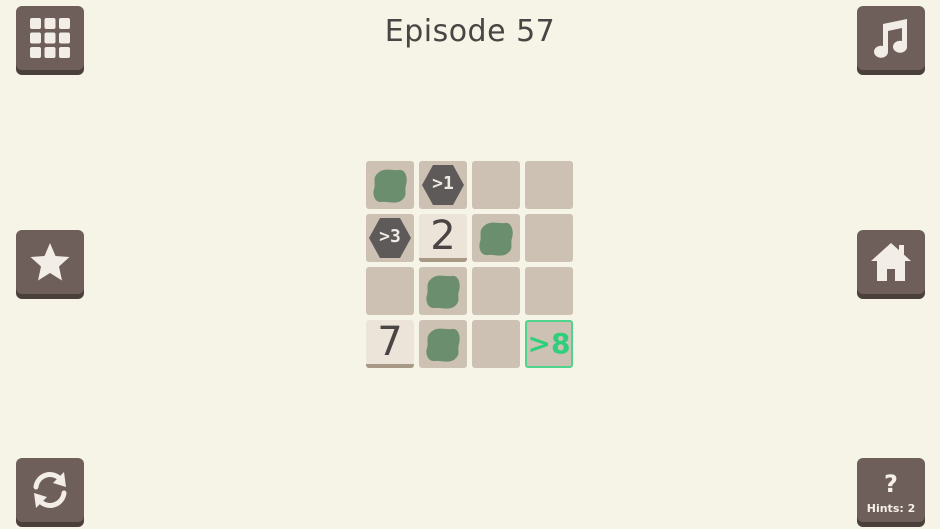 Image resolution: width=940 pixels, height=529 pixels. I want to click on board-cell-number: 7, so click(390, 344).